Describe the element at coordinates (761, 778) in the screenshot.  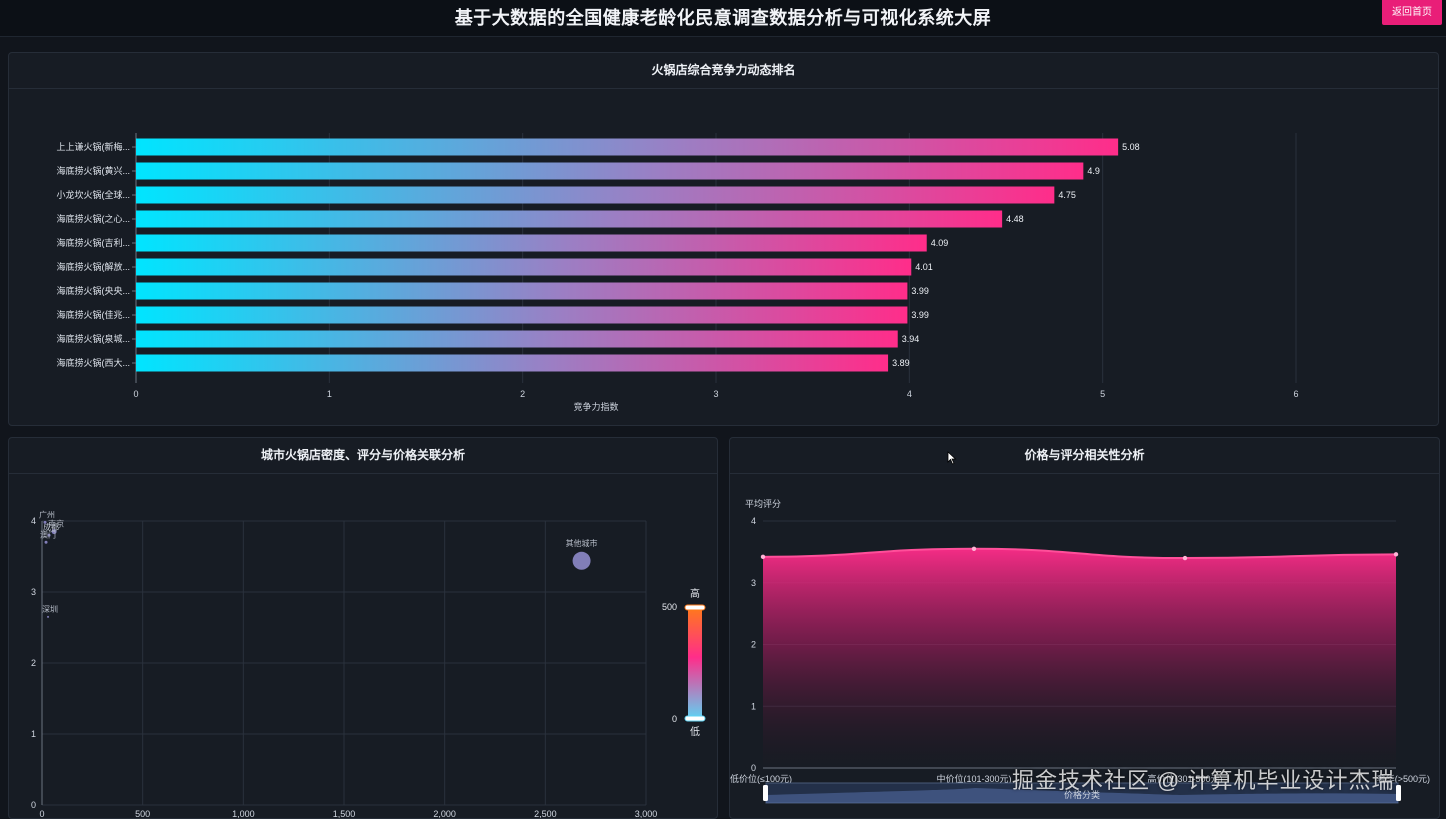
I see `x-category-label: 低价位(≤100元)` at that location.